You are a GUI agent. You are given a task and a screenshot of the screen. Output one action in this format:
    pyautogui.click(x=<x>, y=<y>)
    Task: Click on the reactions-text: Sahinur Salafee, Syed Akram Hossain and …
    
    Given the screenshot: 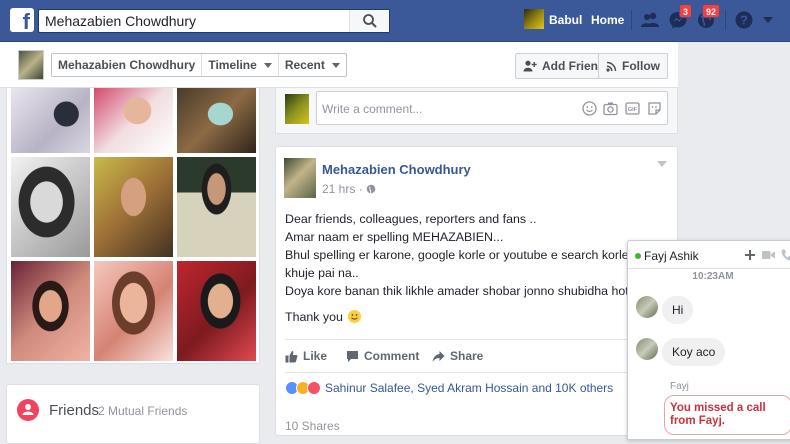 What is the action you would take?
    pyautogui.click(x=469, y=388)
    